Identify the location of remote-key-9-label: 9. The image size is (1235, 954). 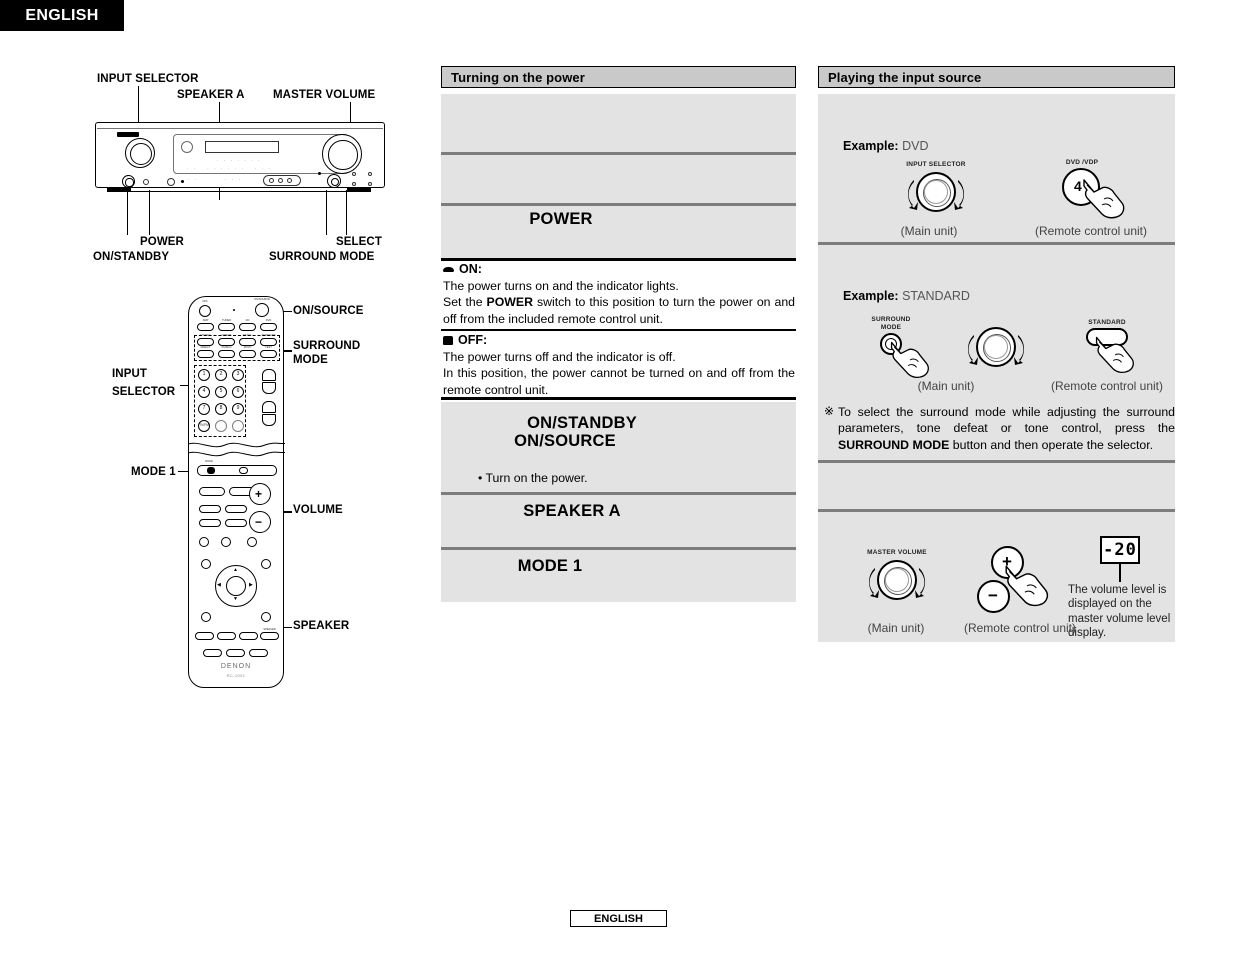
(238, 408).